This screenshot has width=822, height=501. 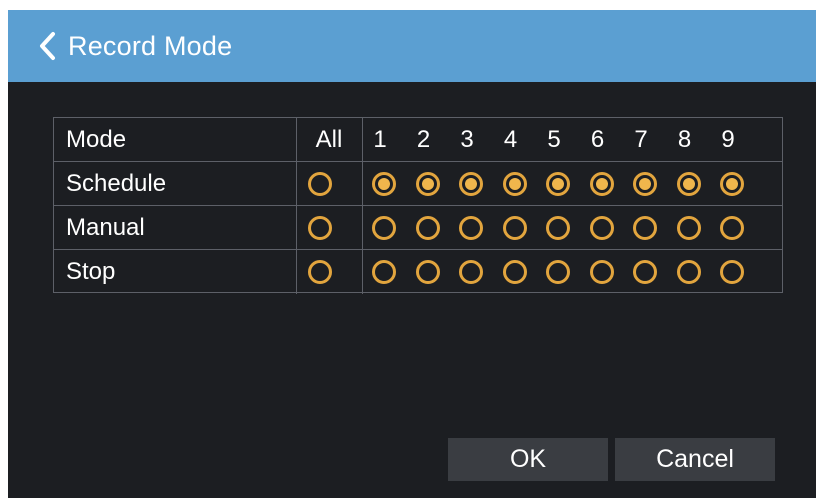 I want to click on header-row: Mode All 1 2 3 4 5 6 7 8 9, so click(x=418, y=140).